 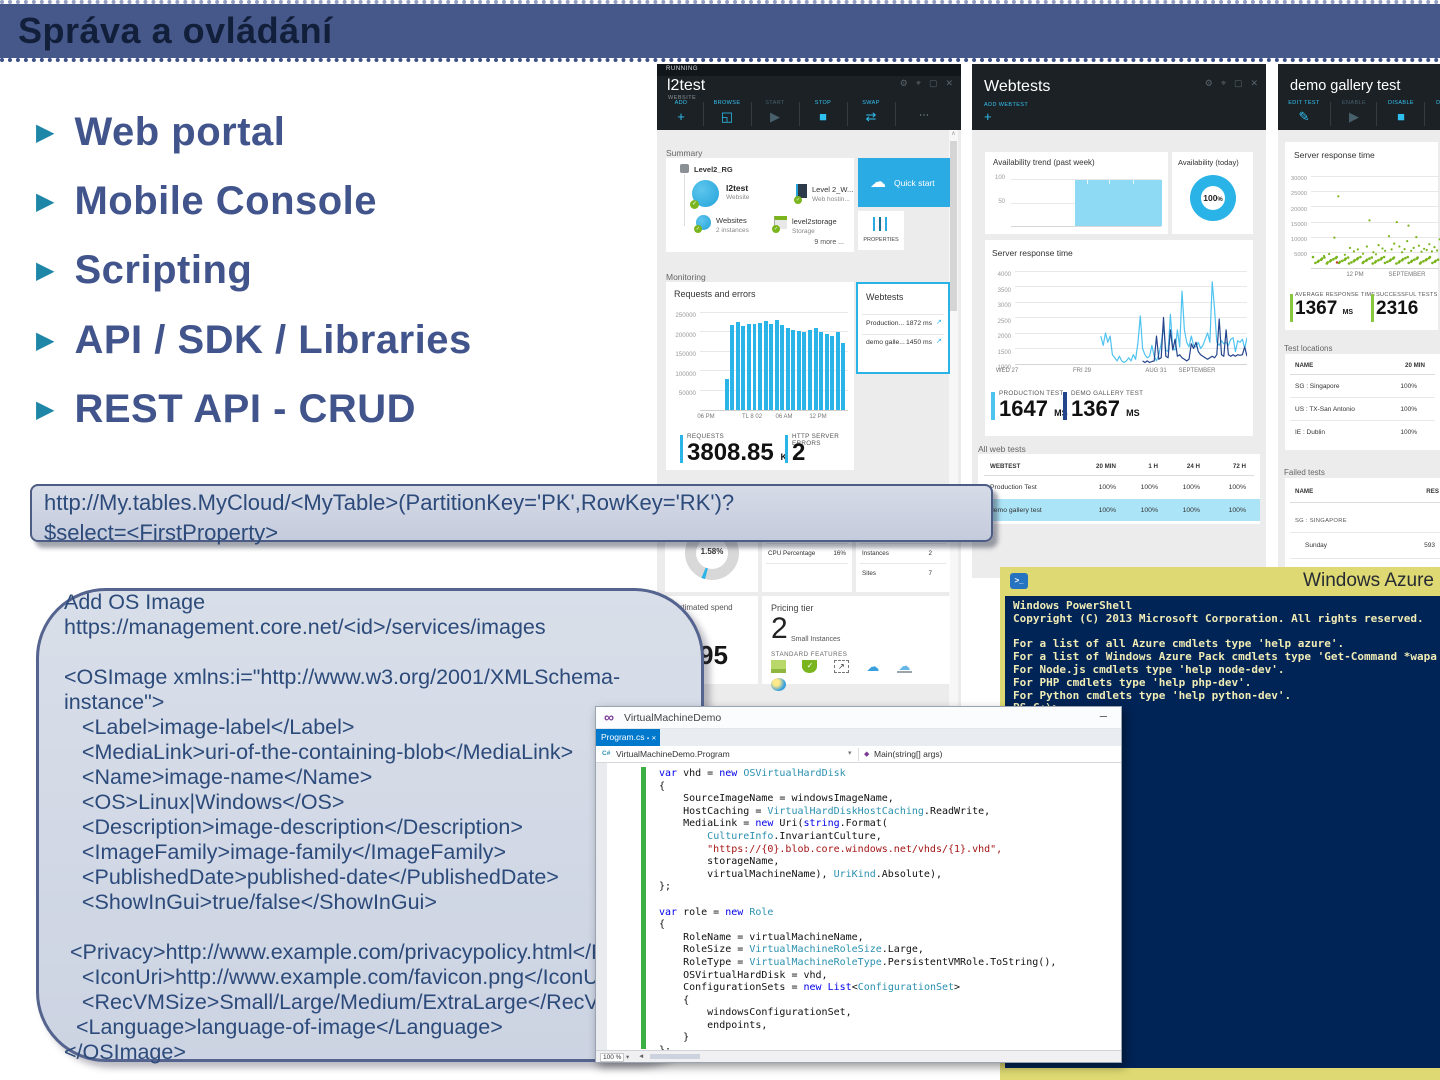 What do you see at coordinates (643, 908) in the screenshot?
I see `change-tracking-bar` at bounding box center [643, 908].